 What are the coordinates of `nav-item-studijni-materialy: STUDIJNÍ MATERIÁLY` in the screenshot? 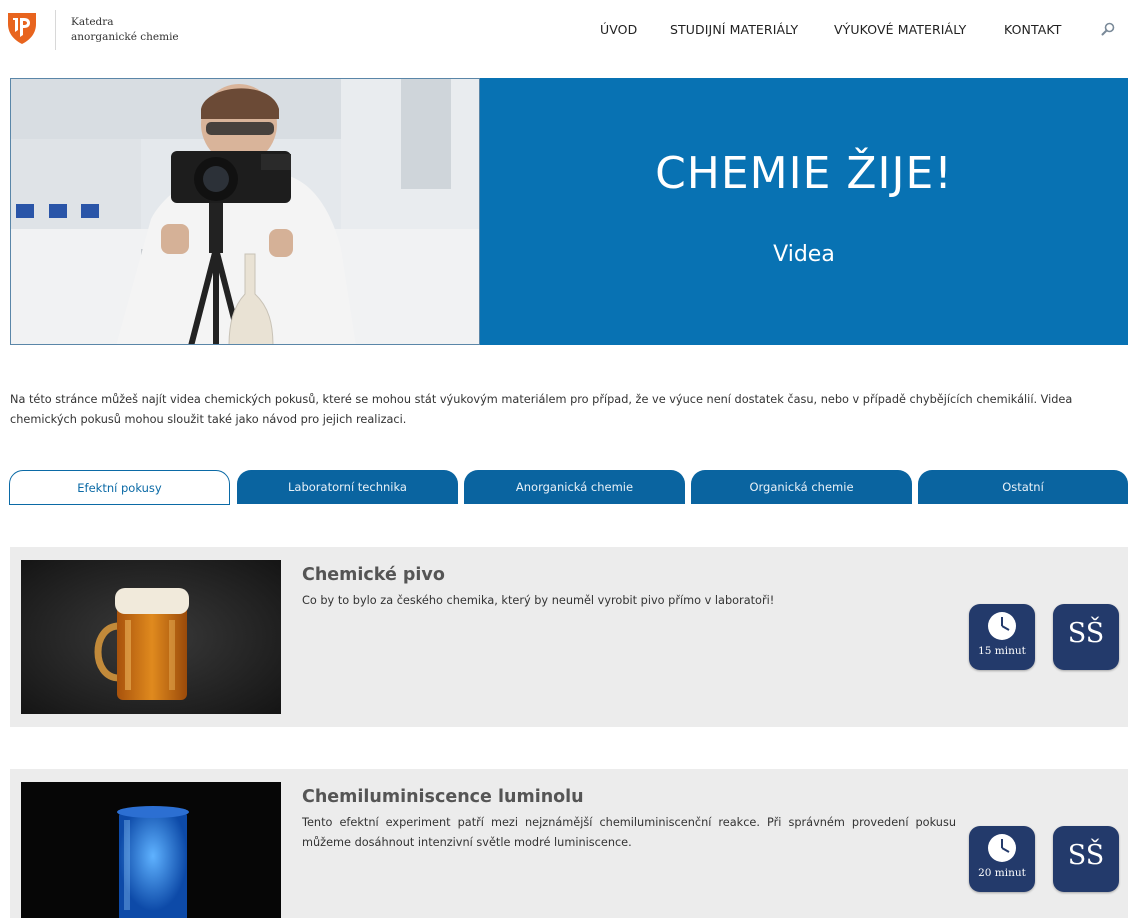 It's located at (734, 29).